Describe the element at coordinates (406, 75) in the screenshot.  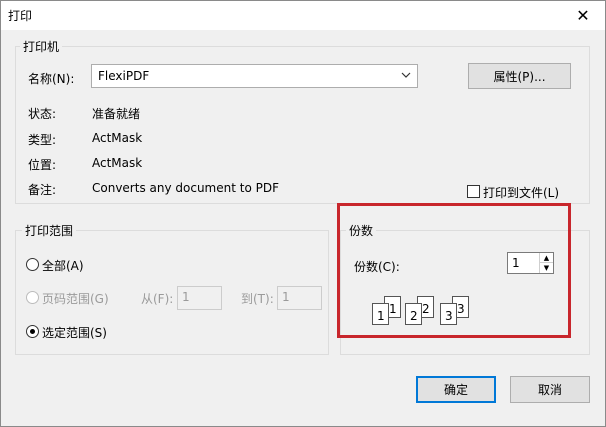
I see `chevron-down-icon` at that location.